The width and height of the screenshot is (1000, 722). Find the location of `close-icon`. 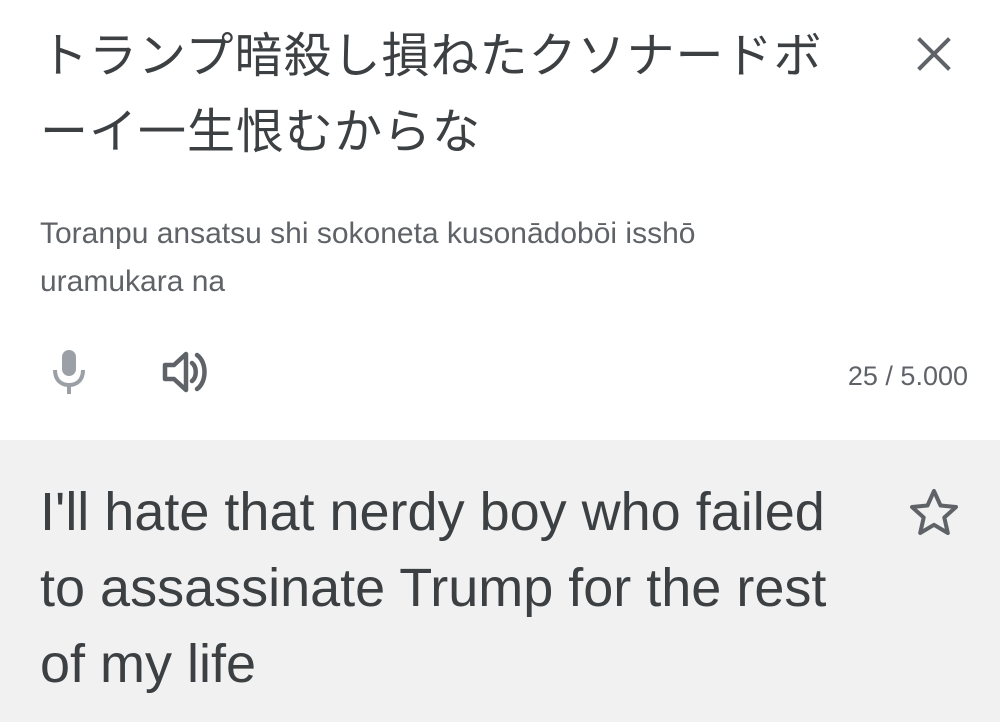

close-icon is located at coordinates (934, 54).